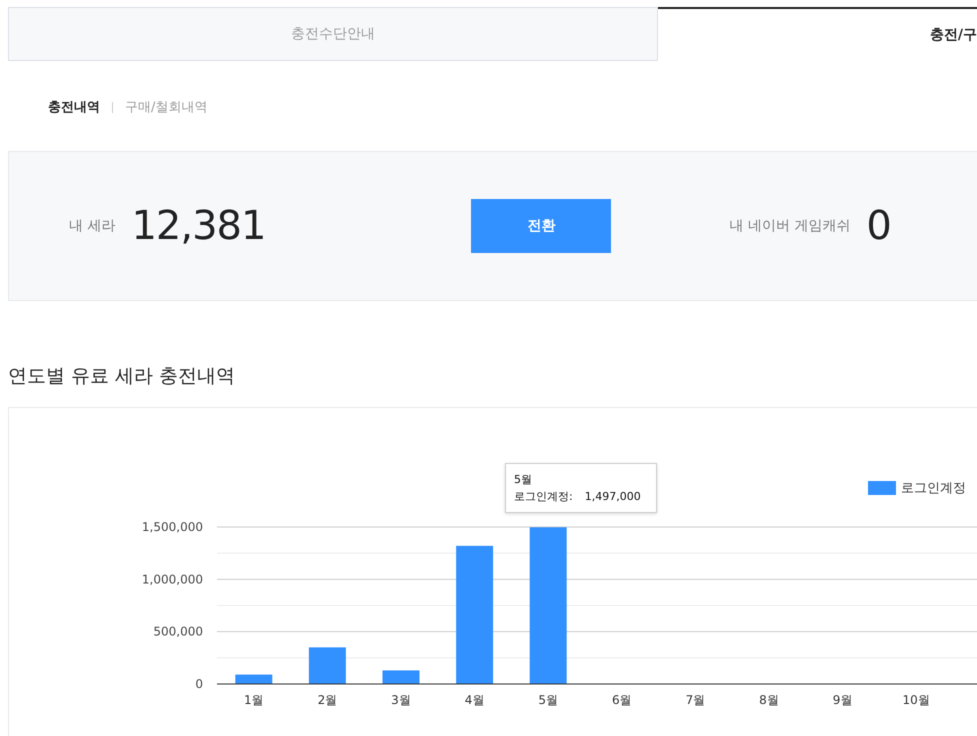  What do you see at coordinates (541, 226) in the screenshot?
I see `convert-button: 전환` at bounding box center [541, 226].